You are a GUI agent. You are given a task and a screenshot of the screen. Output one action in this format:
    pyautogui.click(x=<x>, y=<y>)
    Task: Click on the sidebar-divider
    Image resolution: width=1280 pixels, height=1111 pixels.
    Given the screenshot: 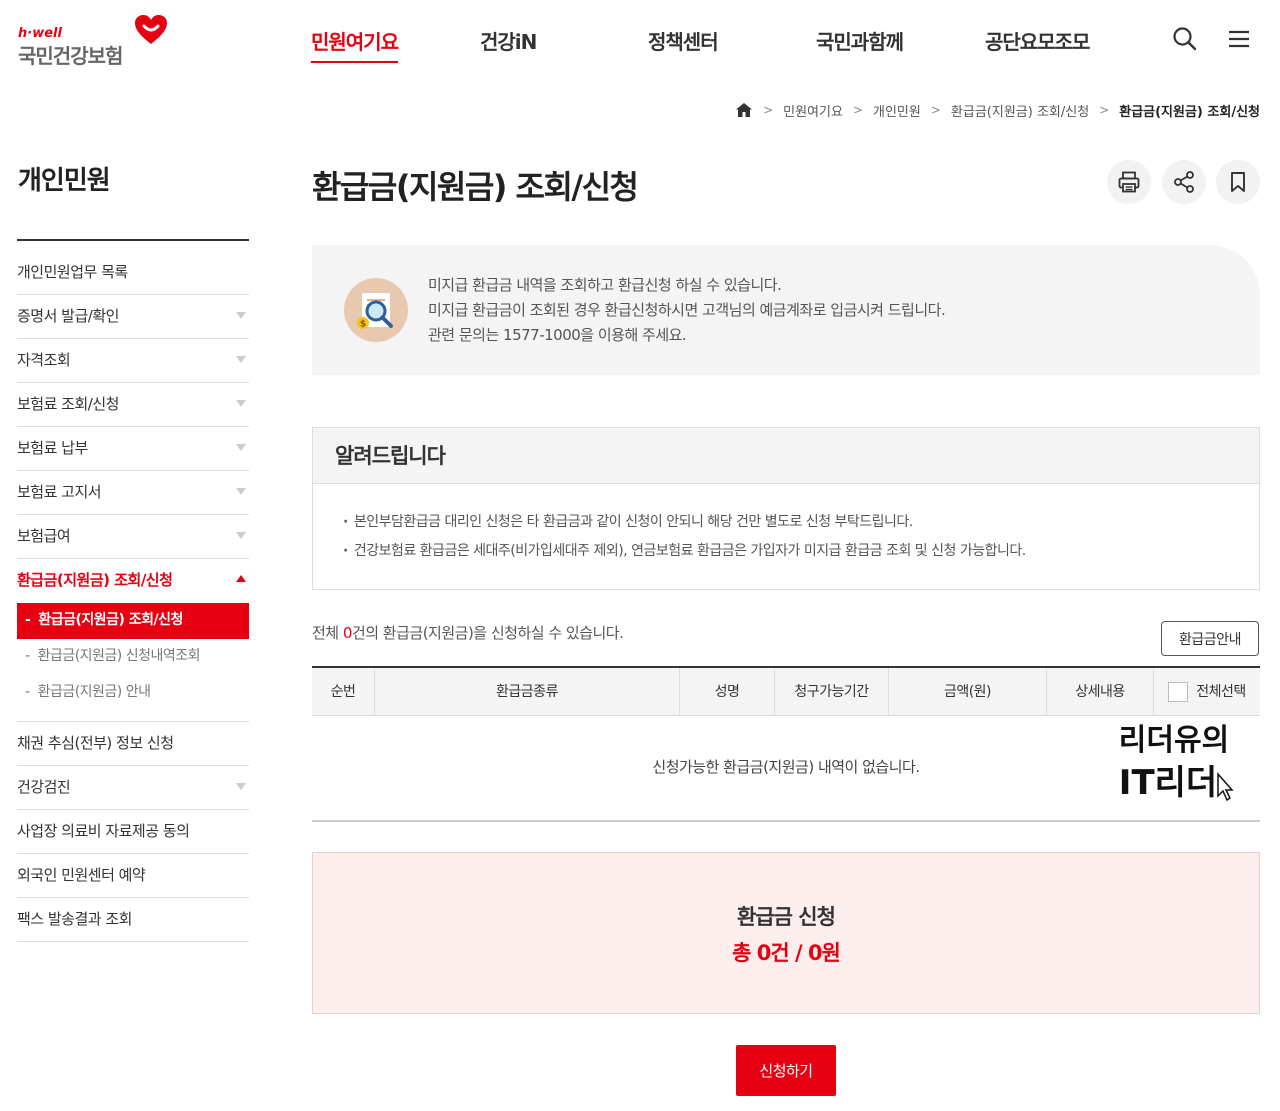 What is the action you would take?
    pyautogui.click(x=133, y=240)
    